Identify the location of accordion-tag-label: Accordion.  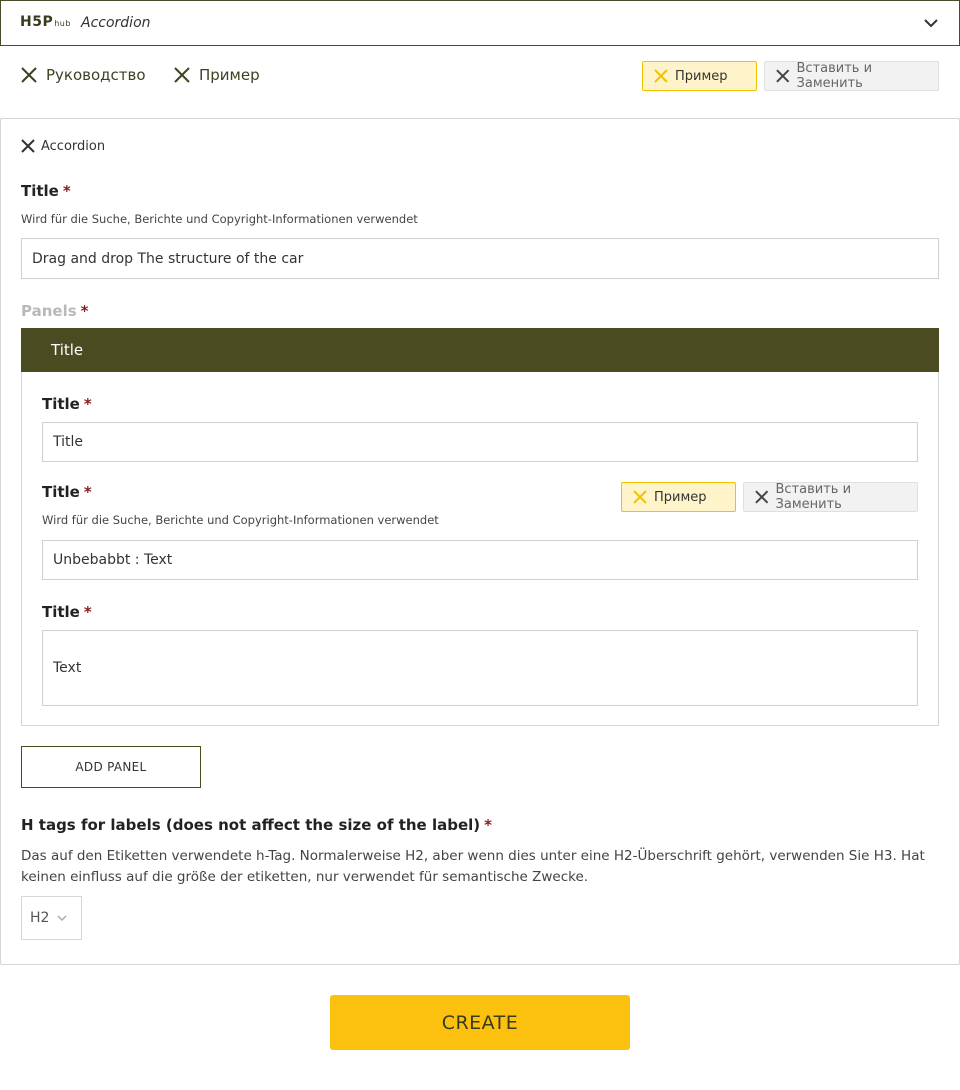
(73, 146).